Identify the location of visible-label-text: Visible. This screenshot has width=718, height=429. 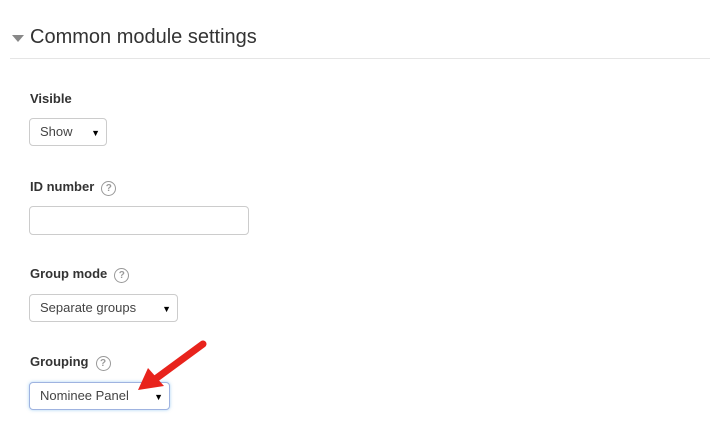
(51, 98).